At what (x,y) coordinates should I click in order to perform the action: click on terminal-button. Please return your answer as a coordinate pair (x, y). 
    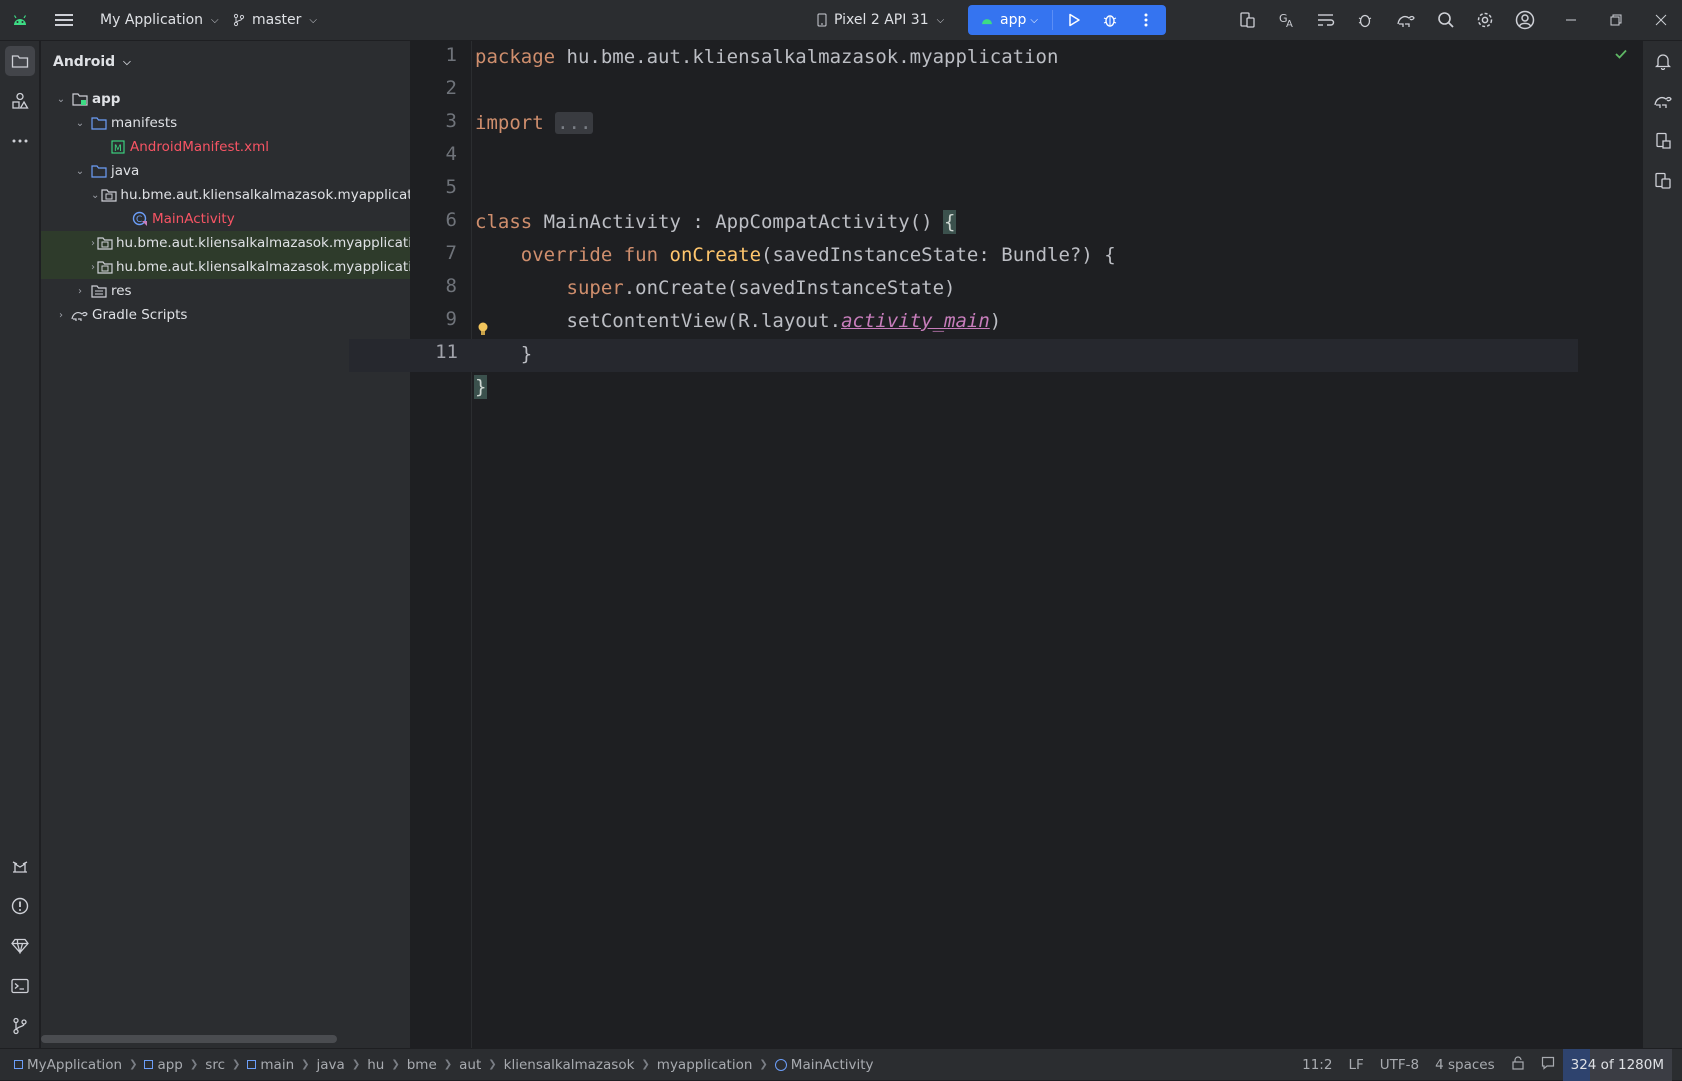
    Looking at the image, I should click on (20, 986).